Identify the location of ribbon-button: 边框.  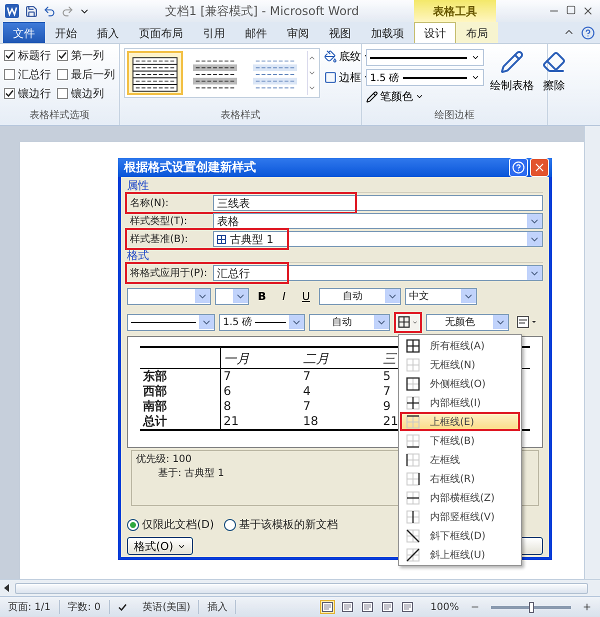
(348, 77).